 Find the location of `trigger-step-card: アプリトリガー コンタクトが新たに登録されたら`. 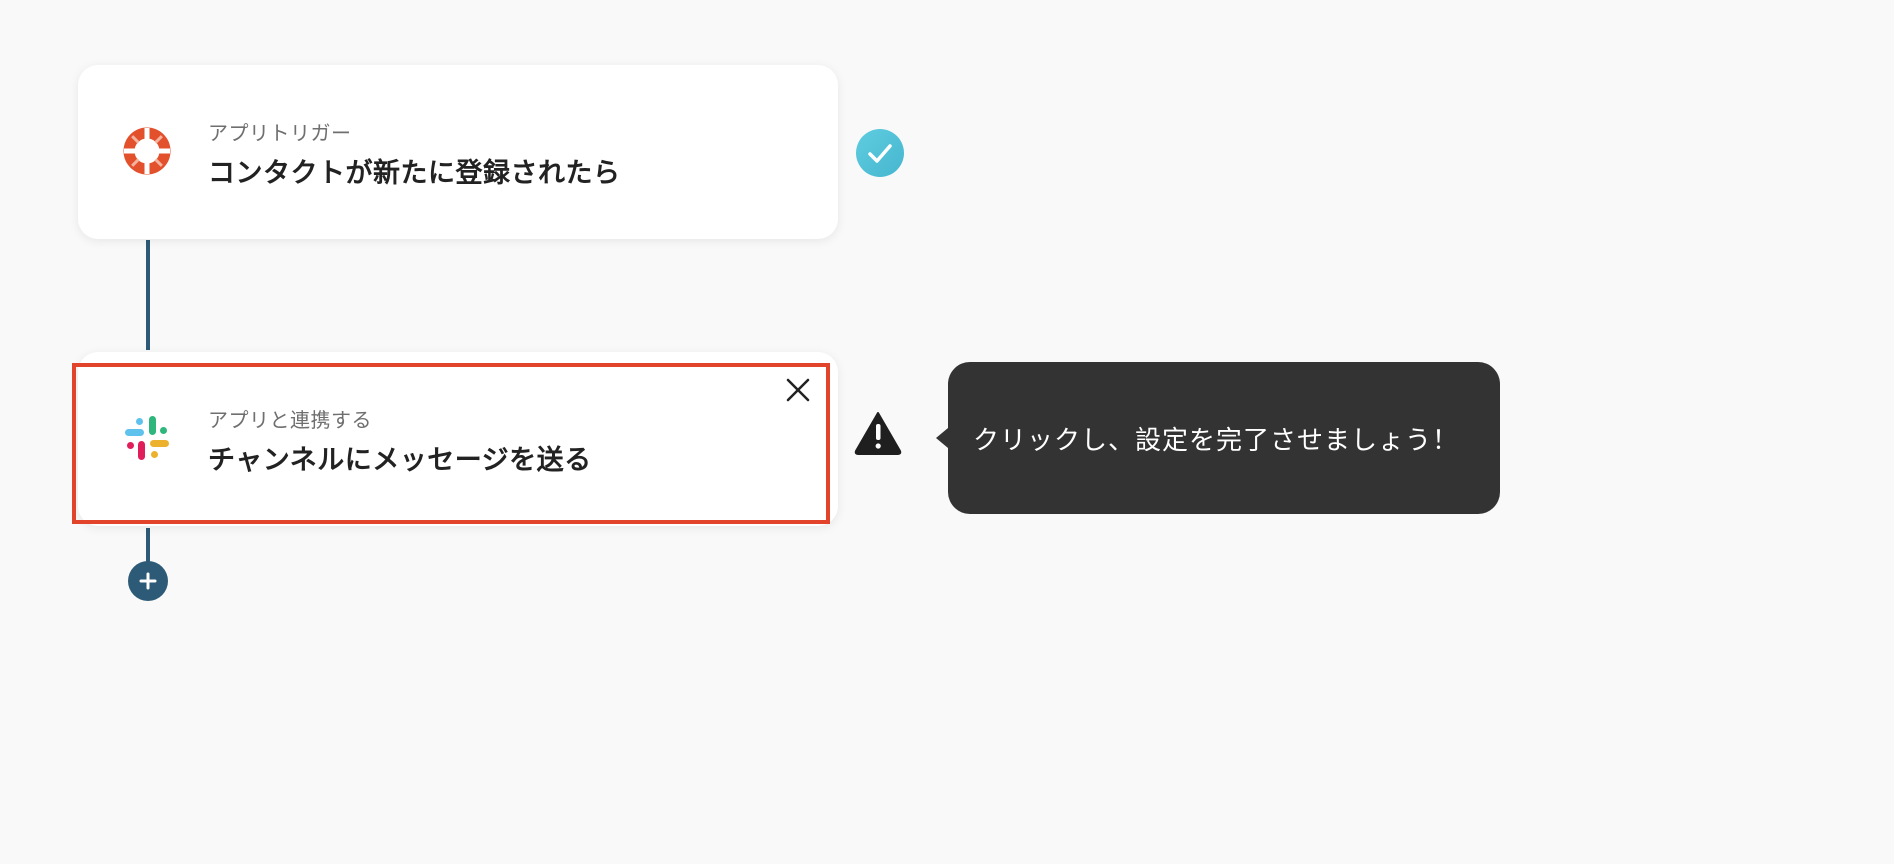

trigger-step-card: アプリトリガー コンタクトが新たに登録されたら is located at coordinates (458, 152).